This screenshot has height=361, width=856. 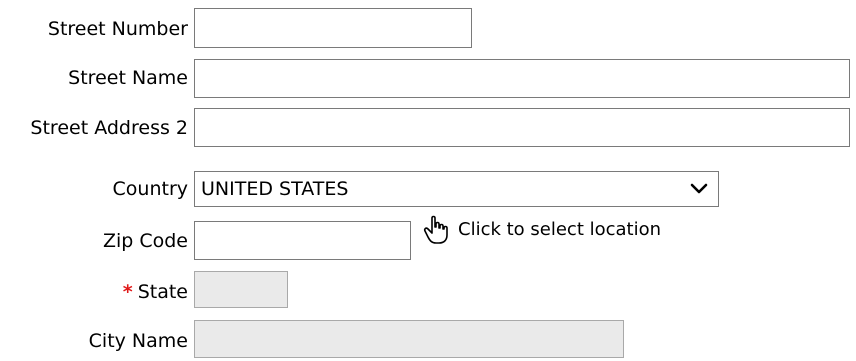 What do you see at coordinates (302, 240) in the screenshot?
I see `zip-code-input` at bounding box center [302, 240].